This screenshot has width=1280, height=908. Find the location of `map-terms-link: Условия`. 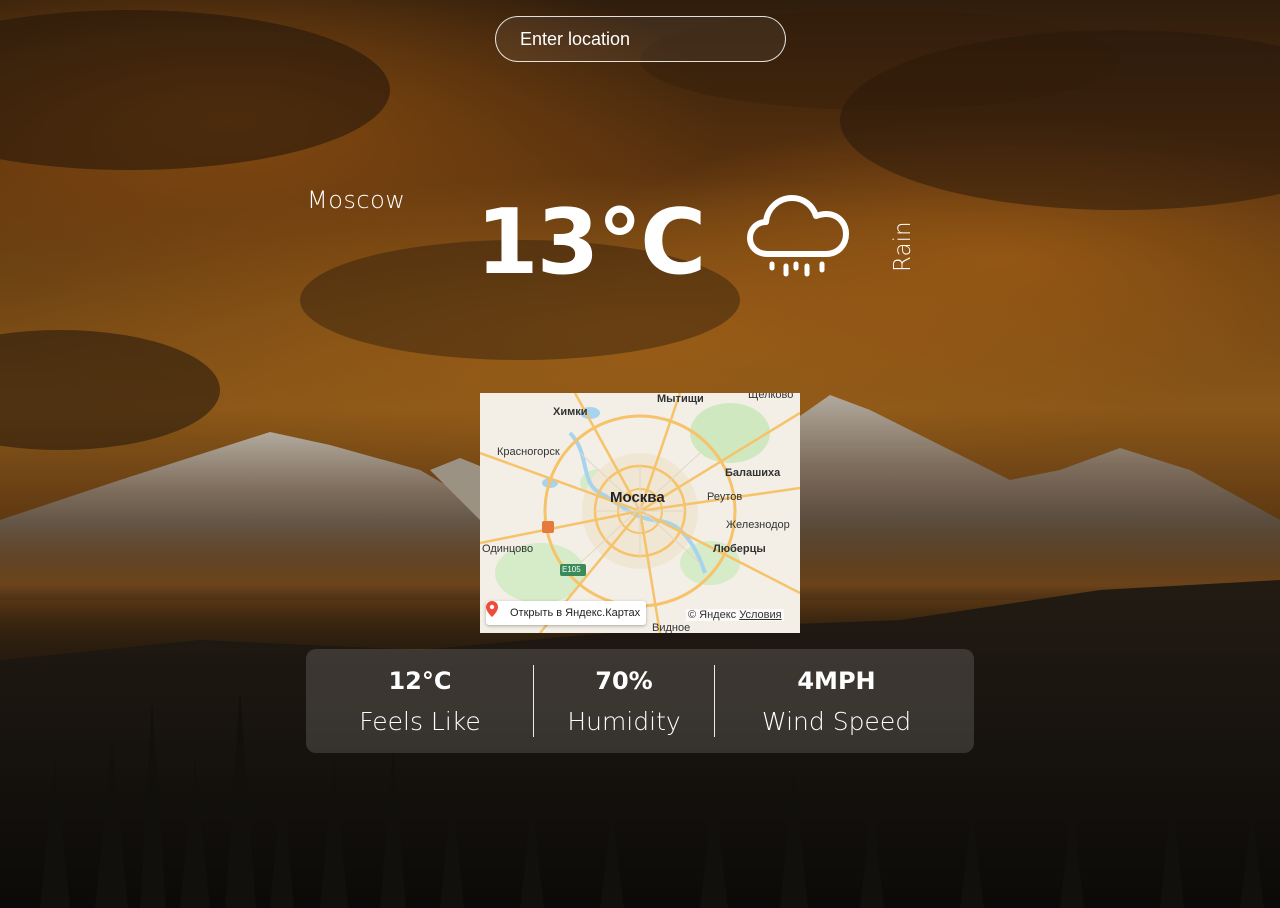

map-terms-link: Условия is located at coordinates (760, 615).